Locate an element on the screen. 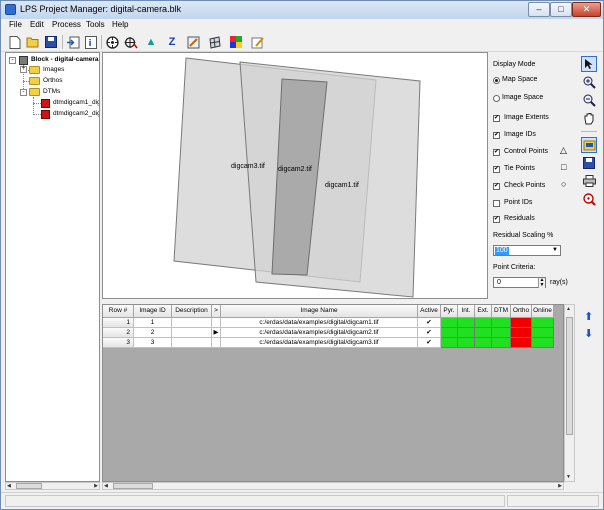  maximize-button: □ is located at coordinates (561, 9).